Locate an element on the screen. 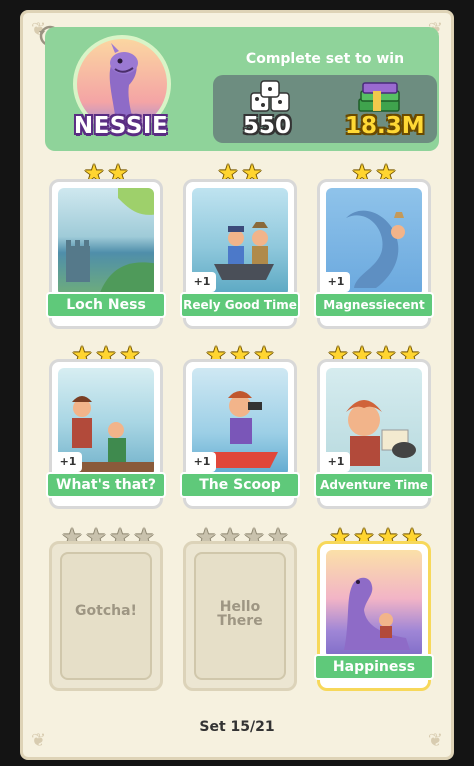  card-name: Adventure Time is located at coordinates (374, 485).